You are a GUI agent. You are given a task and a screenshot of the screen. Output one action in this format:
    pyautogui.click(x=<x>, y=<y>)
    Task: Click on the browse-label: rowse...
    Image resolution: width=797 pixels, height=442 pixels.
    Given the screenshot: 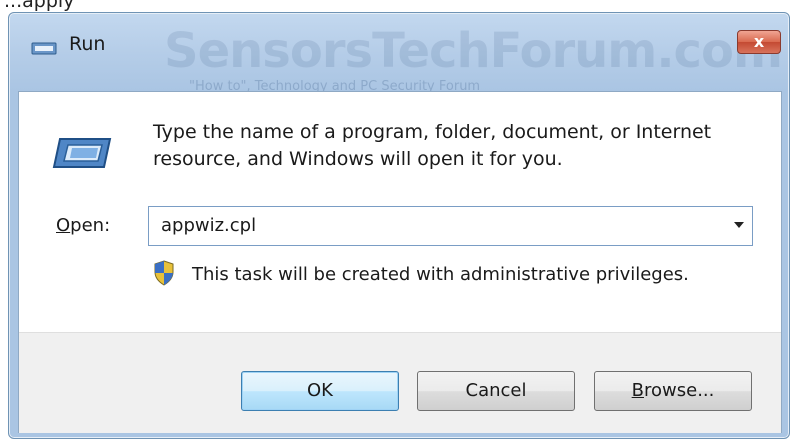 What is the action you would take?
    pyautogui.click(x=679, y=390)
    